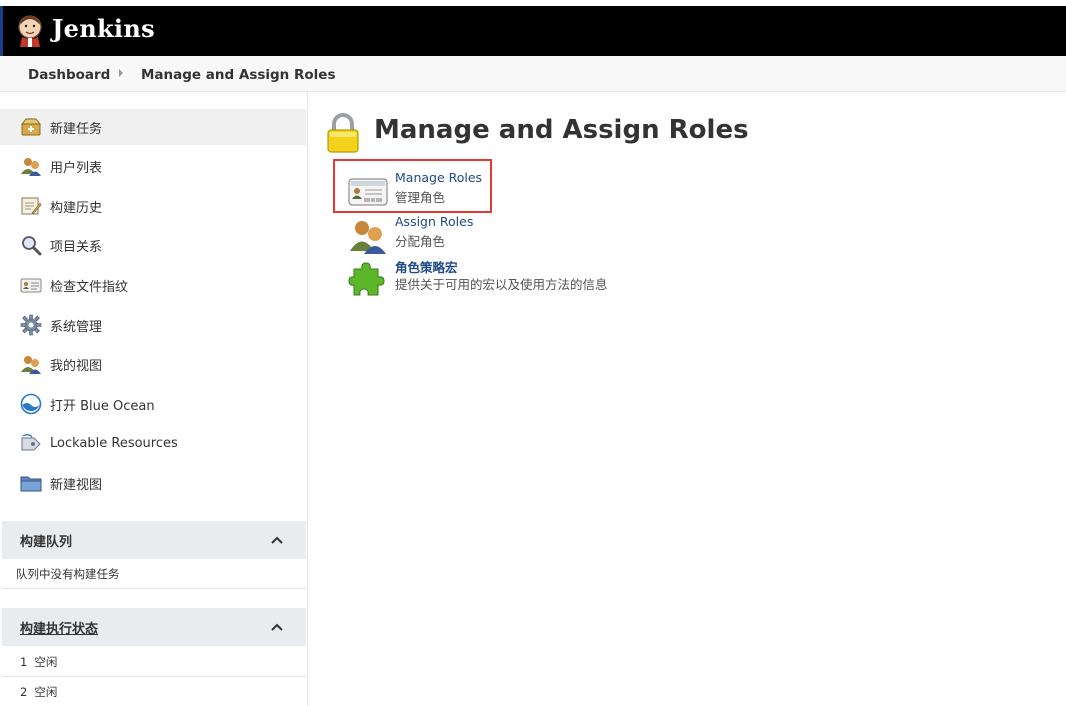  Describe the element at coordinates (46, 542) in the screenshot. I see `build-queue-title: 构建队列` at that location.